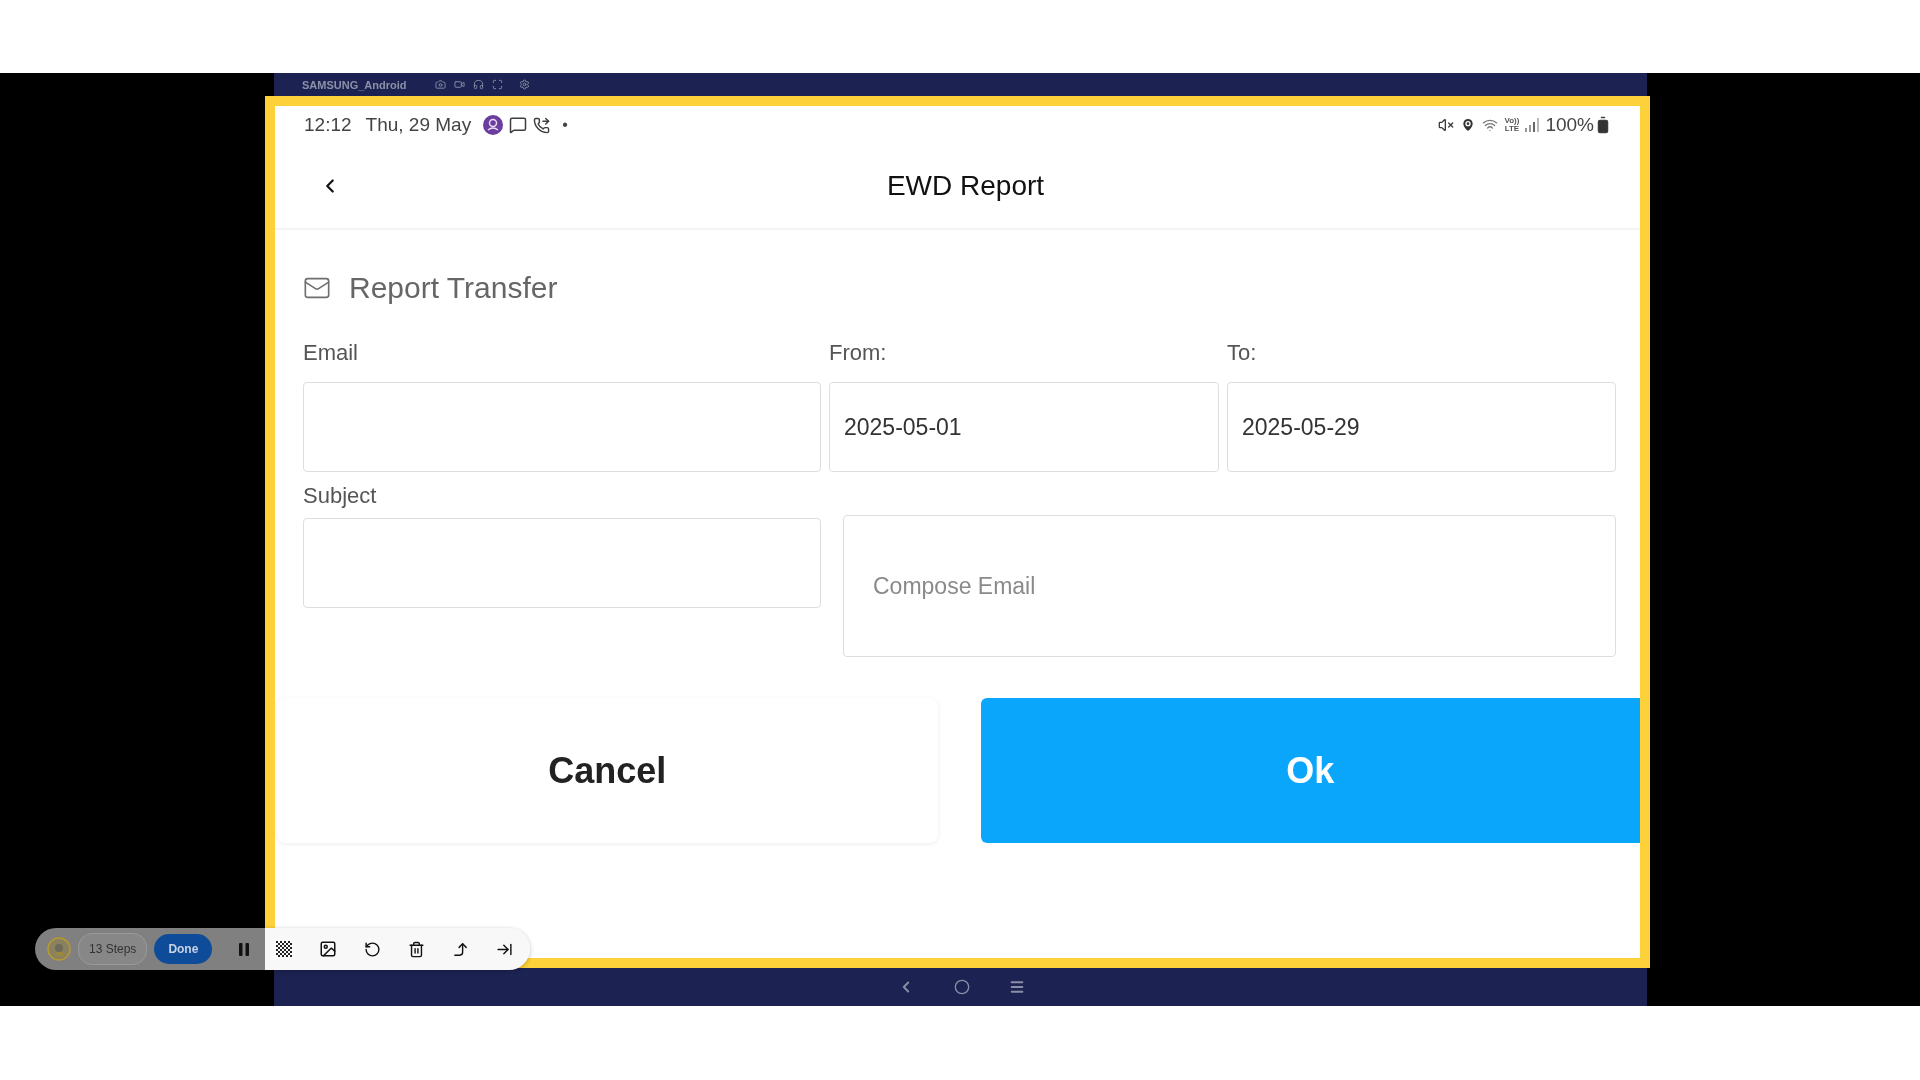 Image resolution: width=1920 pixels, height=1080 pixels. I want to click on headphones-icon, so click(478, 84).